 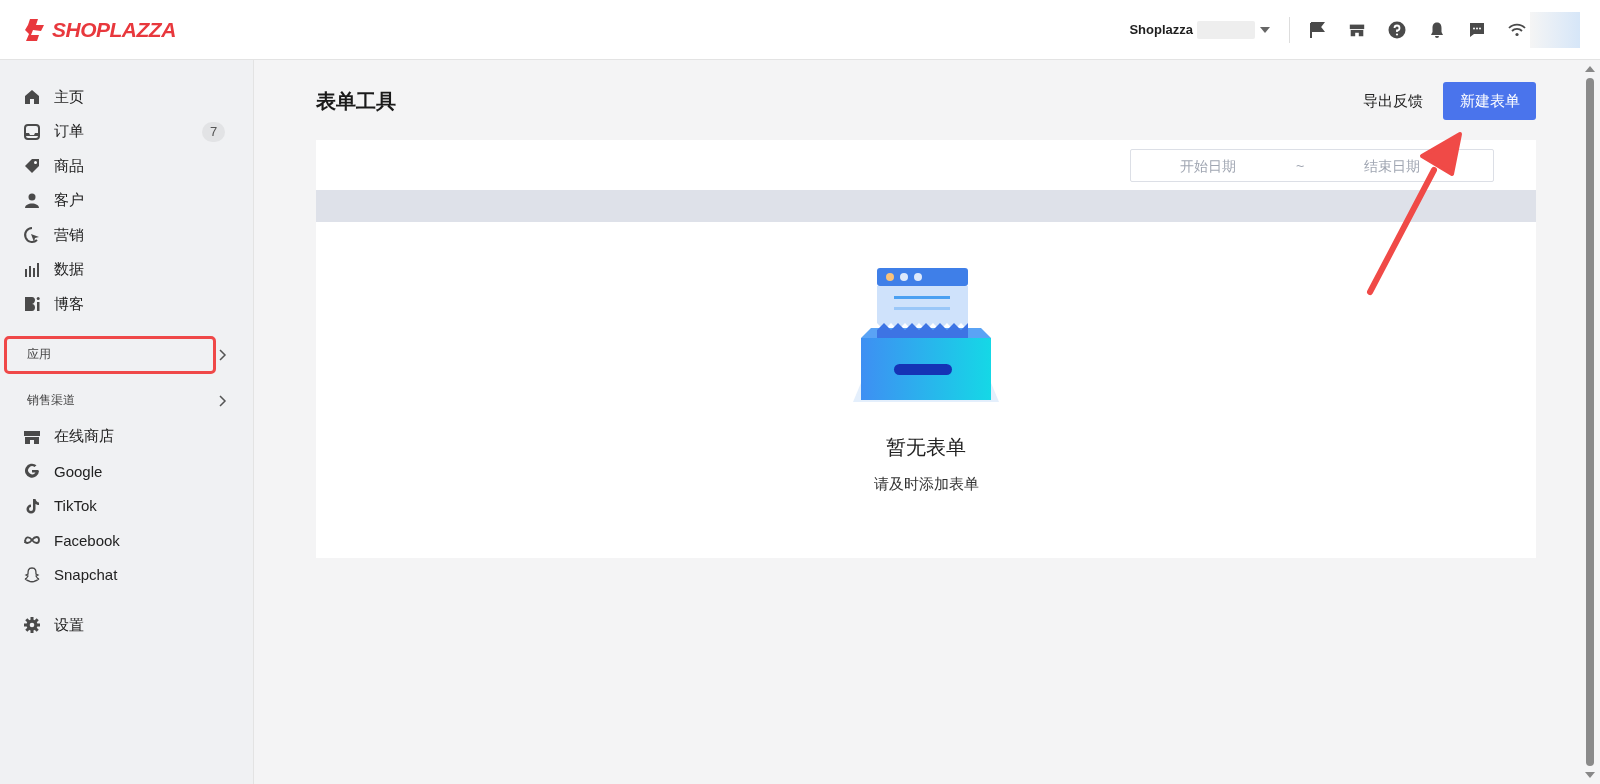 What do you see at coordinates (126, 540) in the screenshot?
I see `sidebar-item: Facebook` at bounding box center [126, 540].